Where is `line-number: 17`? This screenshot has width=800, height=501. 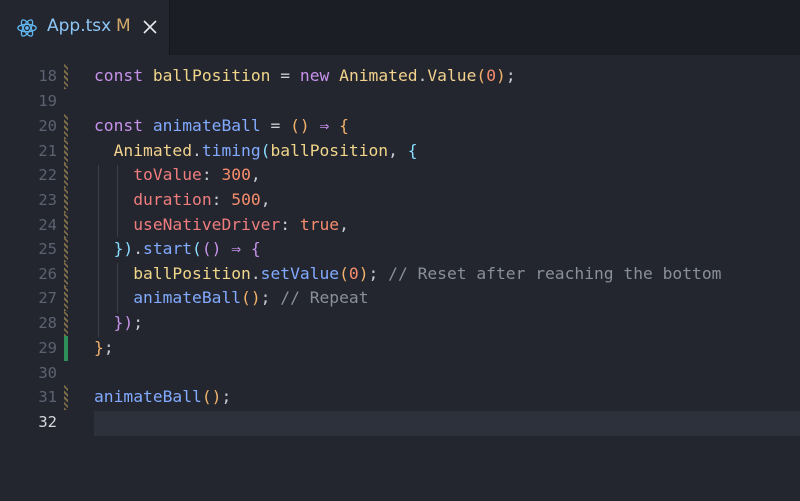 line-number: 17 is located at coordinates (28, 59).